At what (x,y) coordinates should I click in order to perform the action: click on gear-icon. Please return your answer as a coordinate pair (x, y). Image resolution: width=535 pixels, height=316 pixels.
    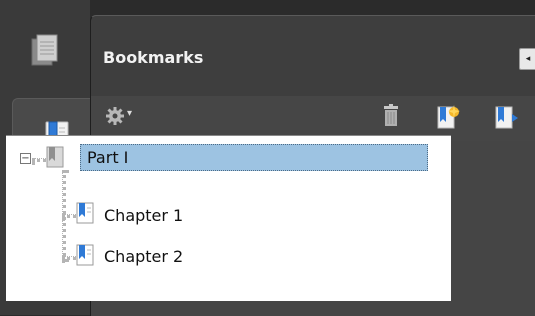
    Looking at the image, I should click on (115, 118).